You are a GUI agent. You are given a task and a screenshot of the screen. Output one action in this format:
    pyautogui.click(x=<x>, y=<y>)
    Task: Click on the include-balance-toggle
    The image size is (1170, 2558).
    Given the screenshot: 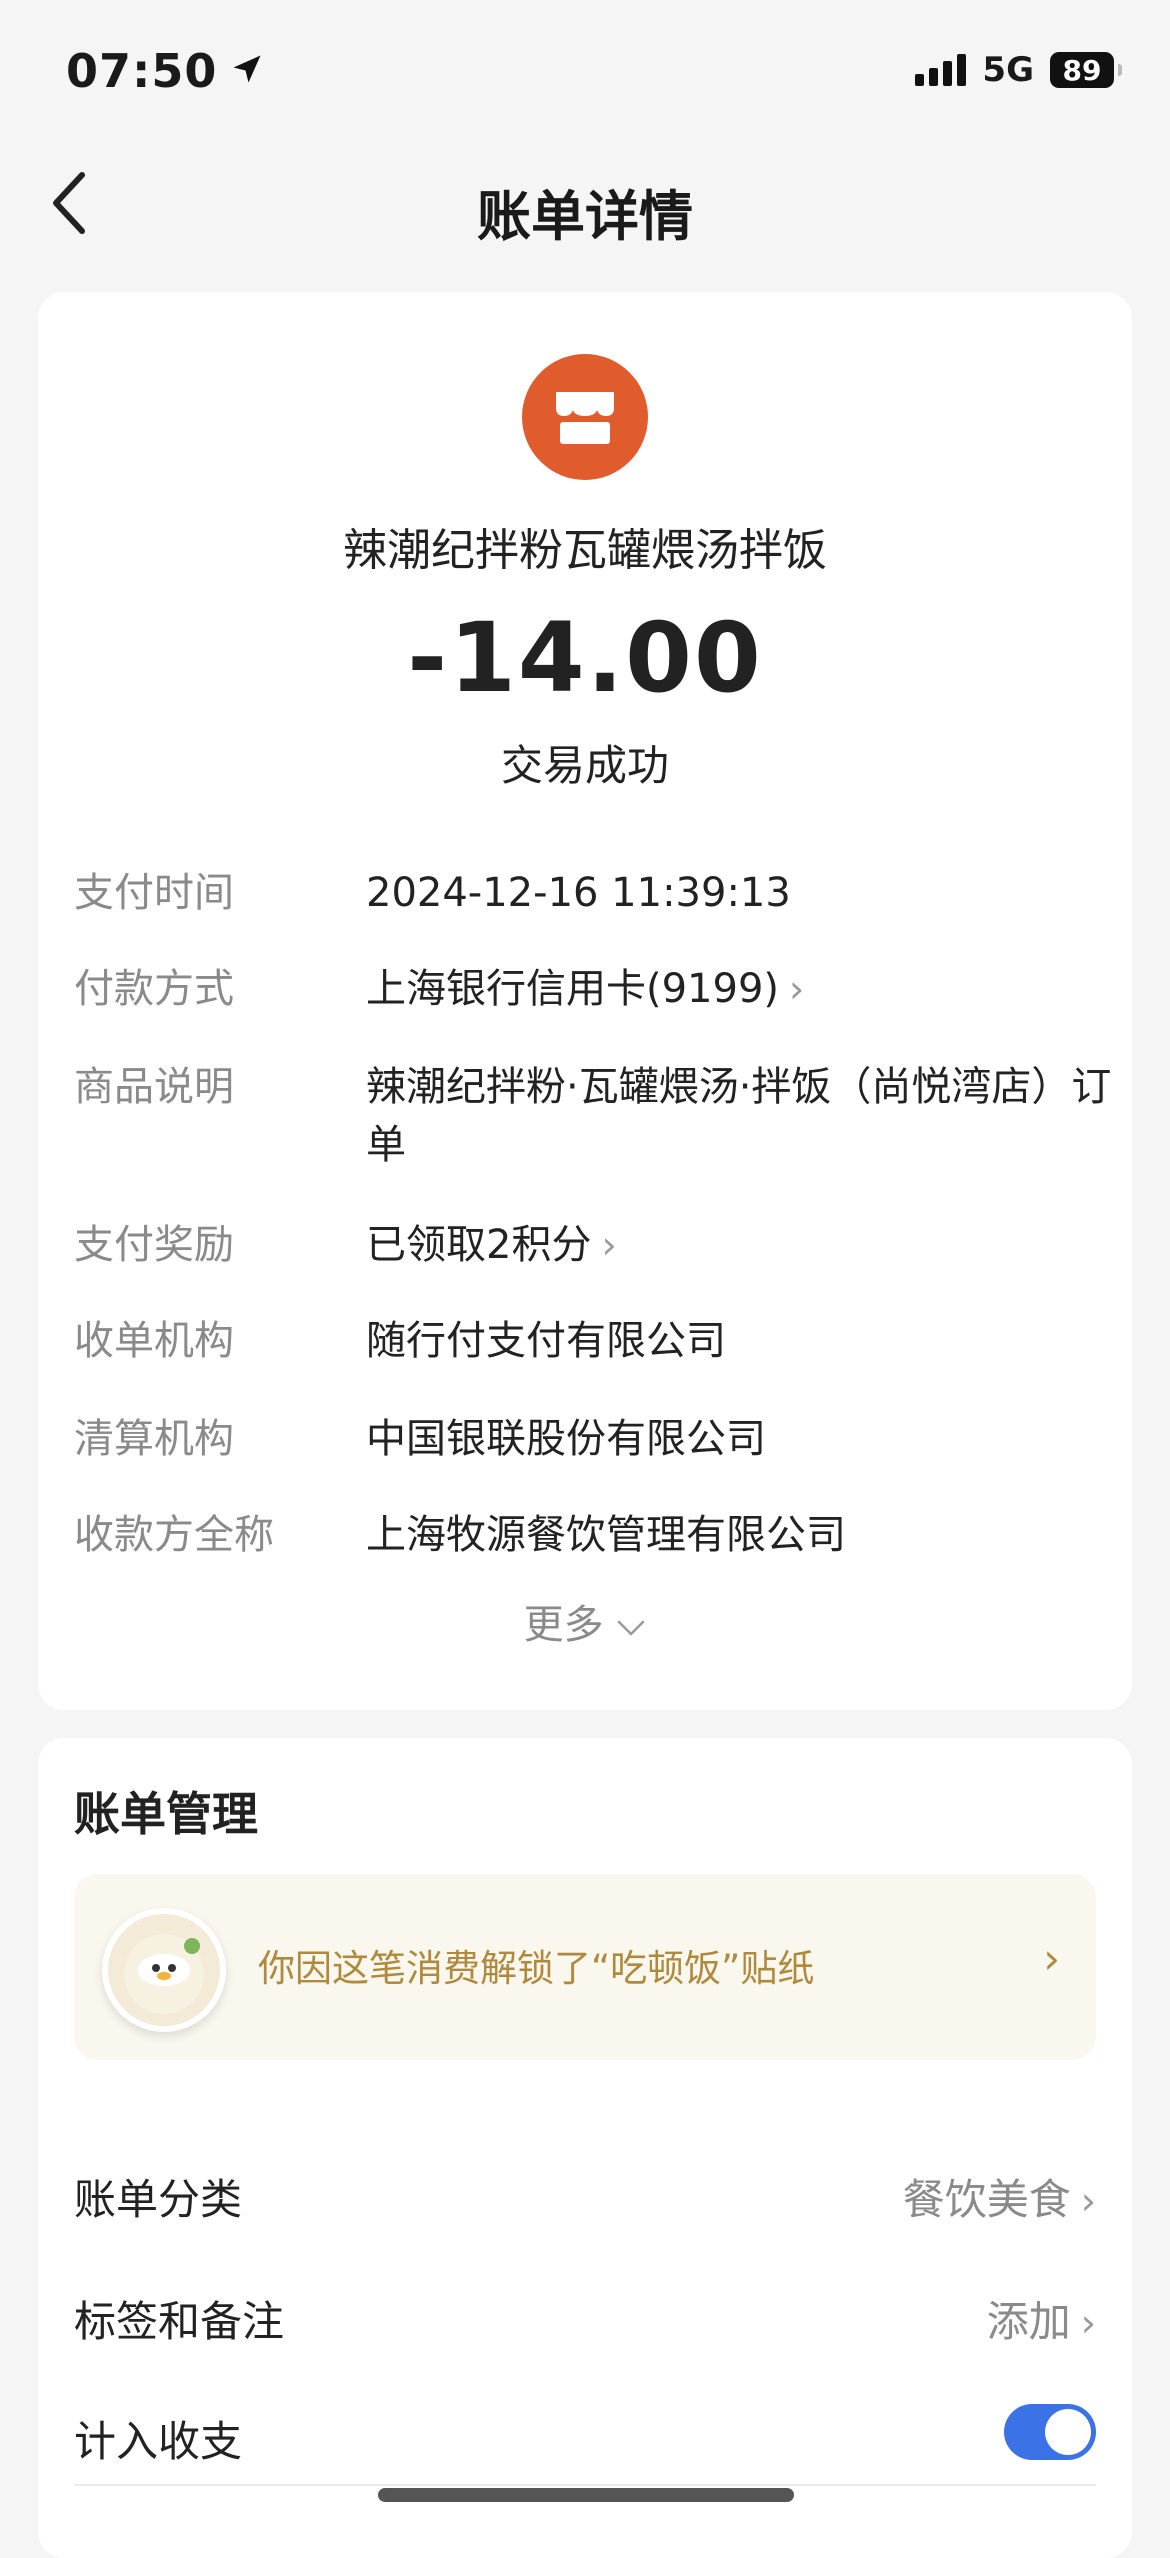 What is the action you would take?
    pyautogui.click(x=1050, y=2432)
    